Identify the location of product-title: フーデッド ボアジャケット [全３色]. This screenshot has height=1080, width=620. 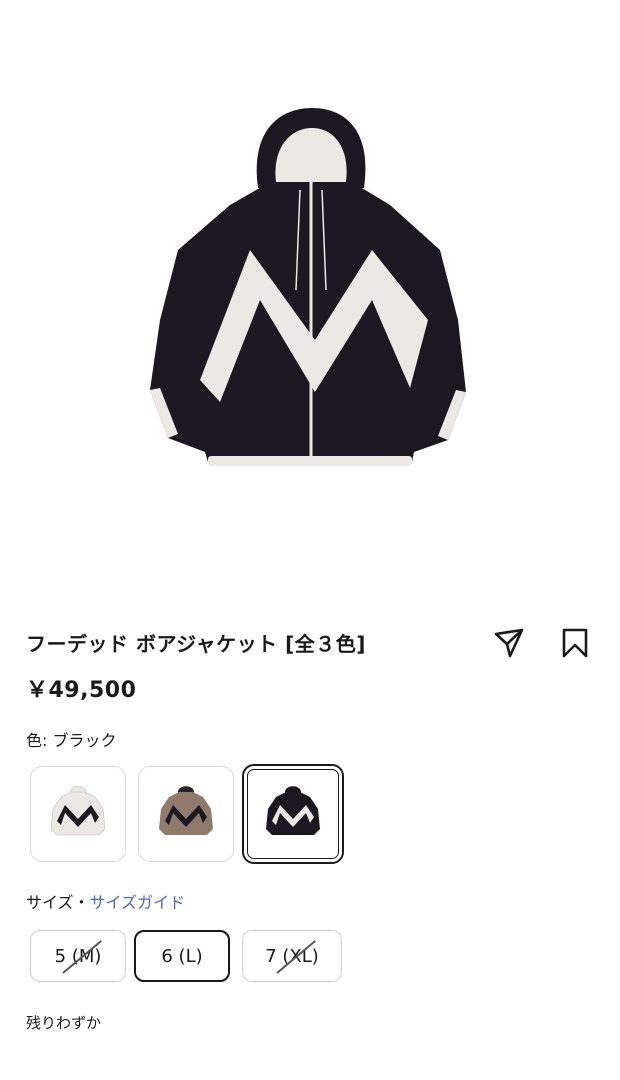
(196, 644).